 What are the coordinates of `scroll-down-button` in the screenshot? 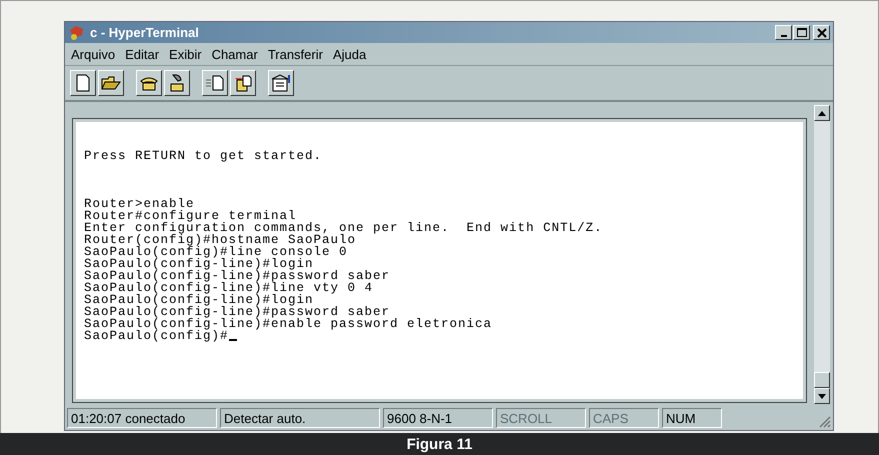 It's located at (822, 396).